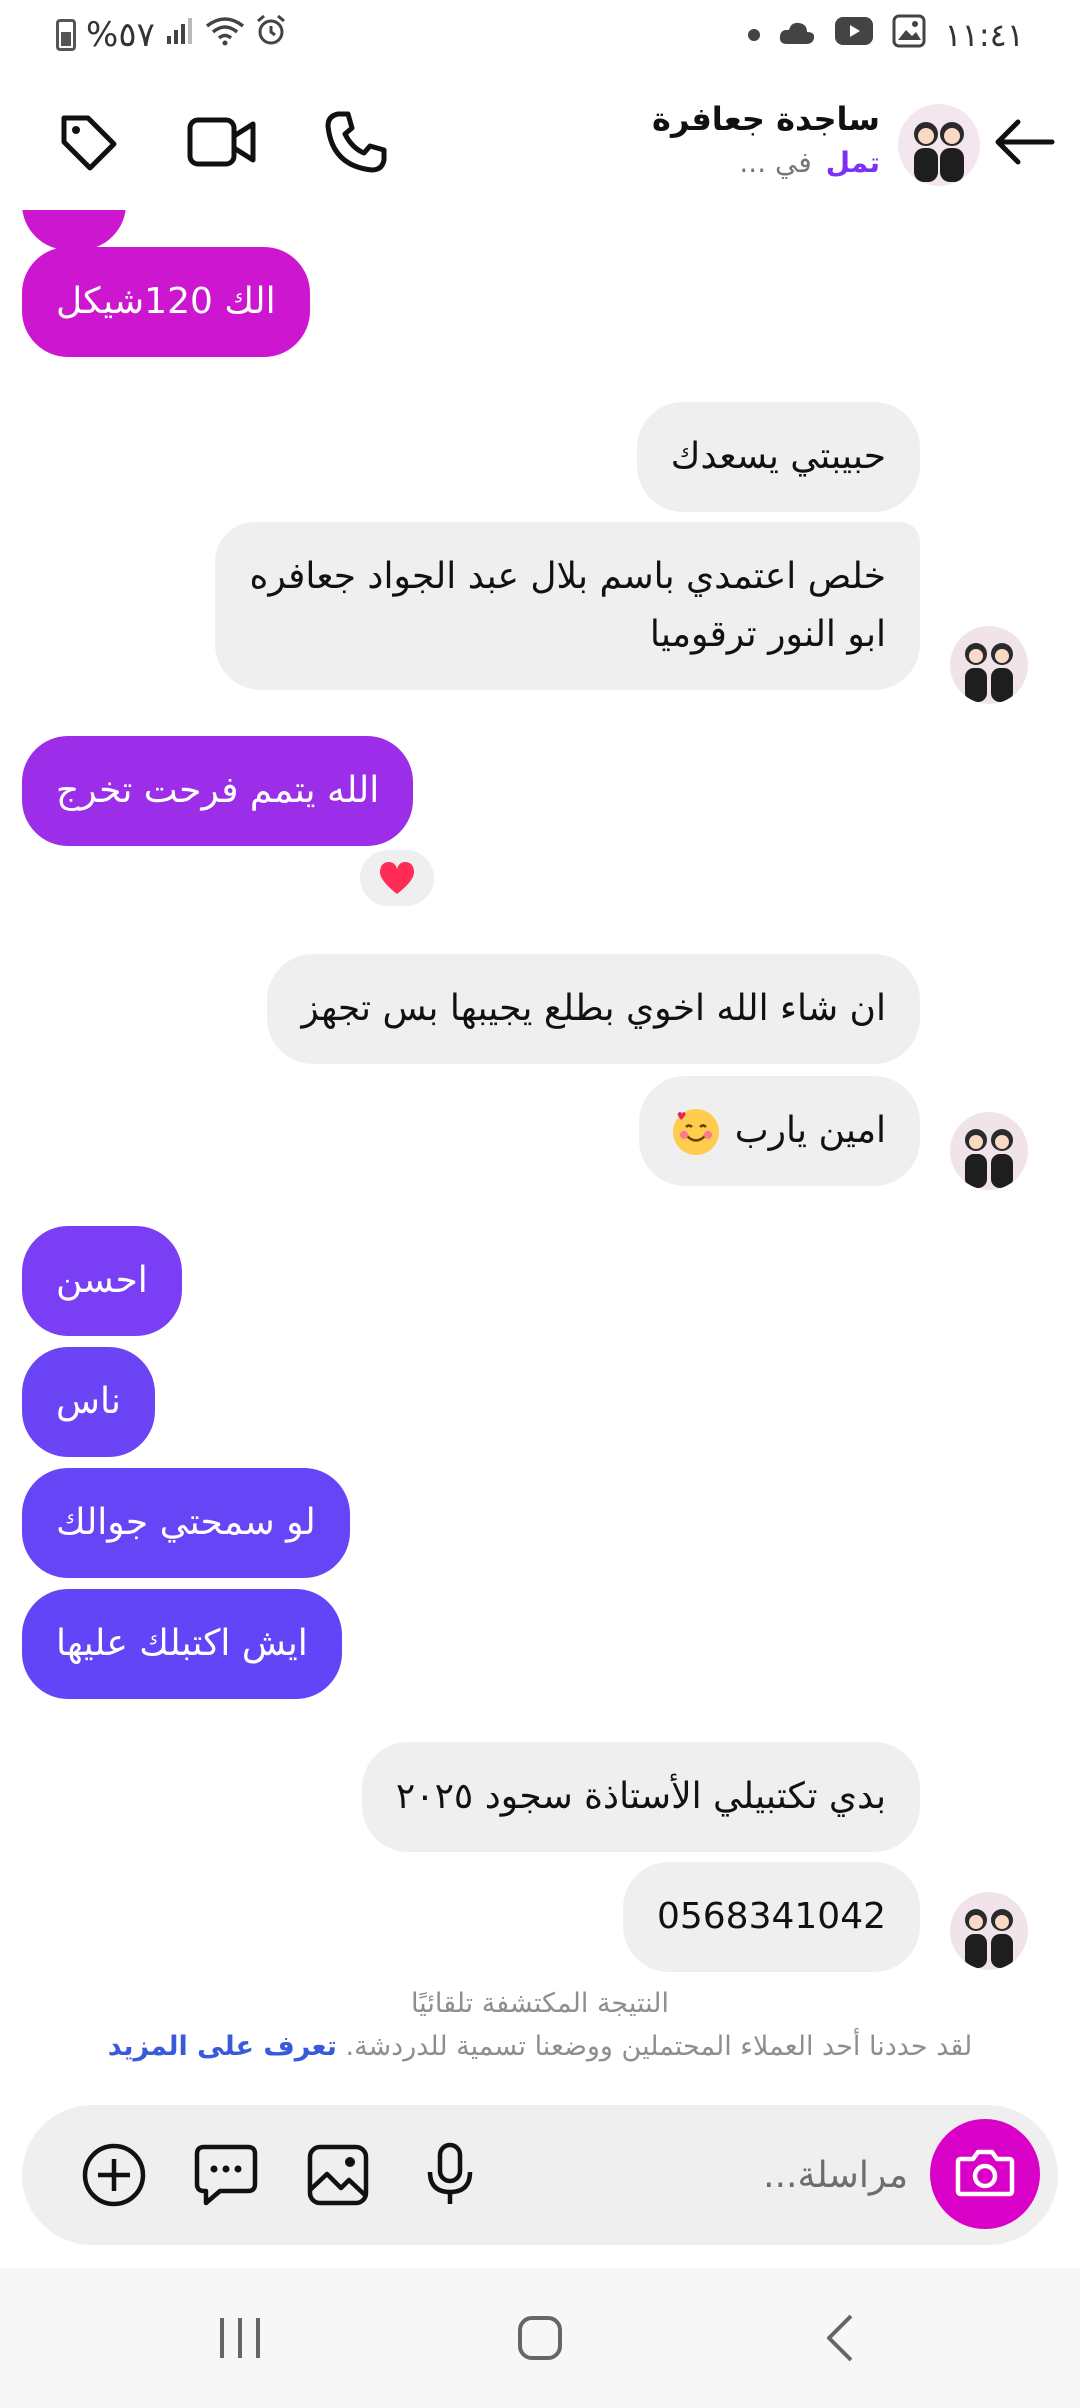 The image size is (1080, 2408). I want to click on contact-avatar, so click(939, 145).